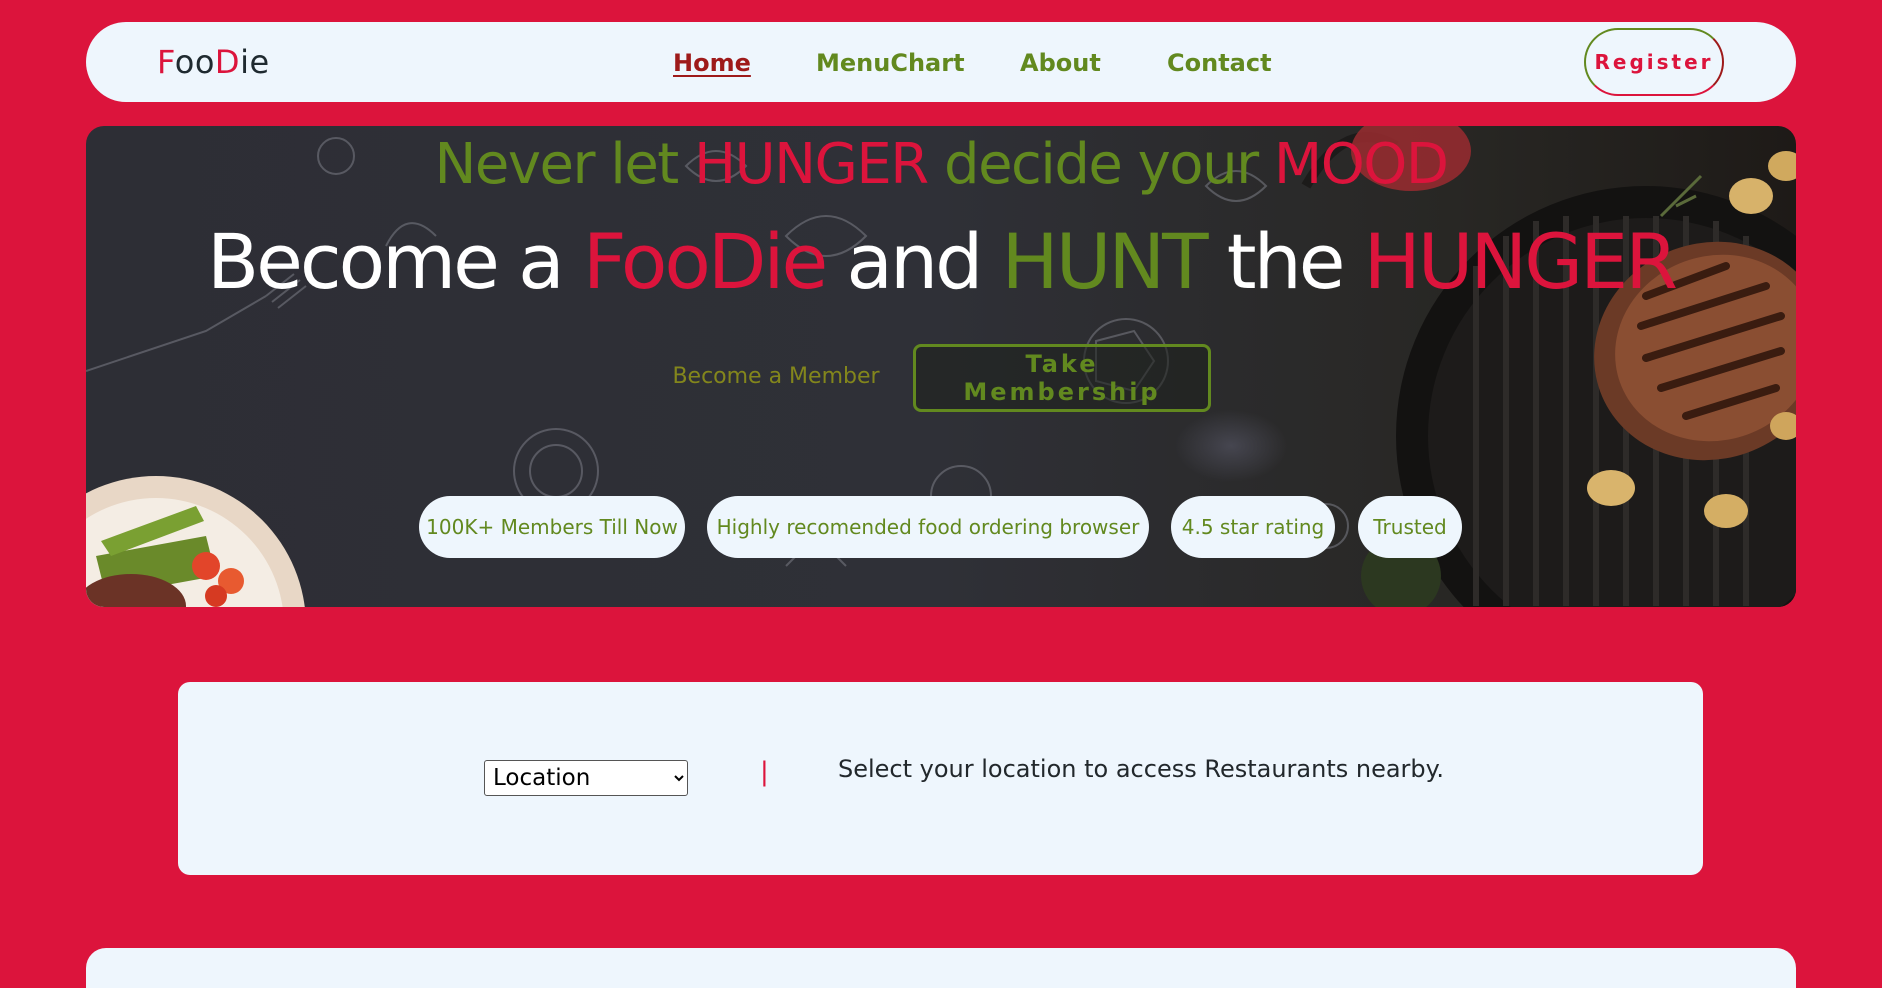 The height and width of the screenshot is (988, 1882). What do you see at coordinates (1219, 63) in the screenshot?
I see `nav-link-contact: Contact` at bounding box center [1219, 63].